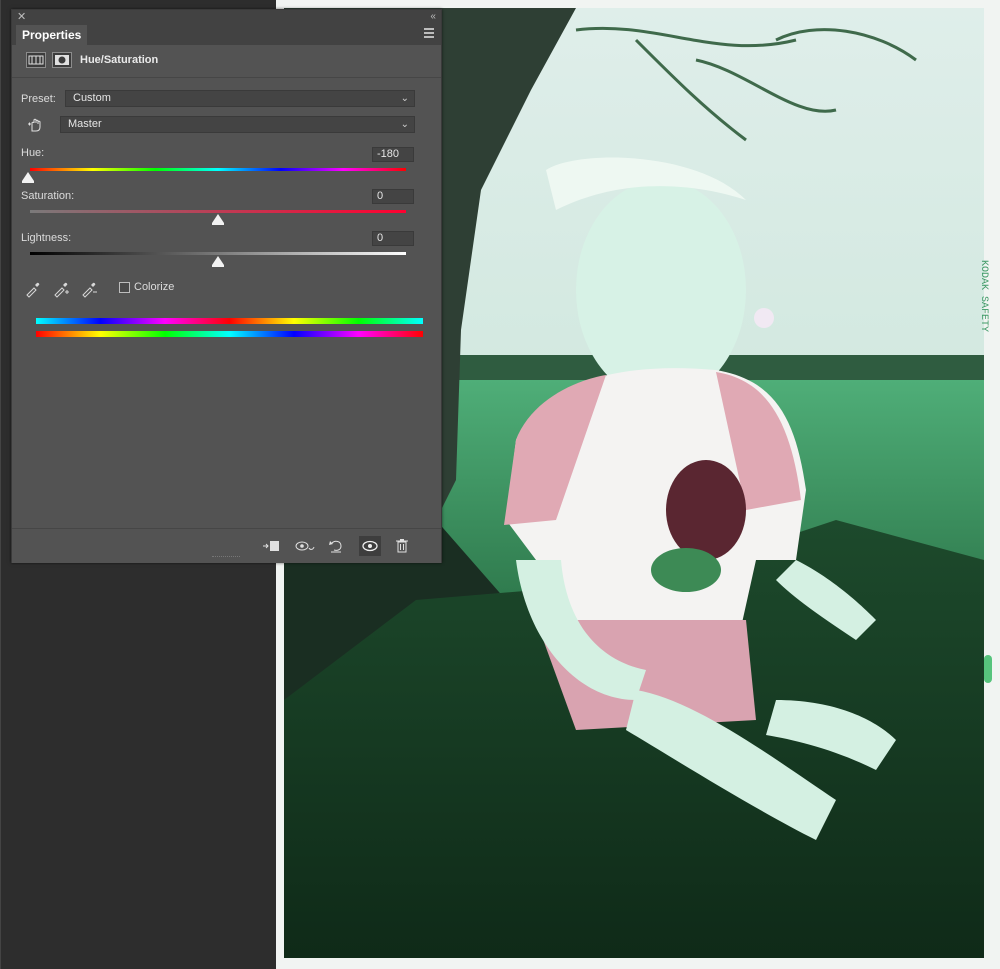 The height and width of the screenshot is (969, 1000). Describe the element at coordinates (124, 287) in the screenshot. I see `colorize-checkbox` at that location.